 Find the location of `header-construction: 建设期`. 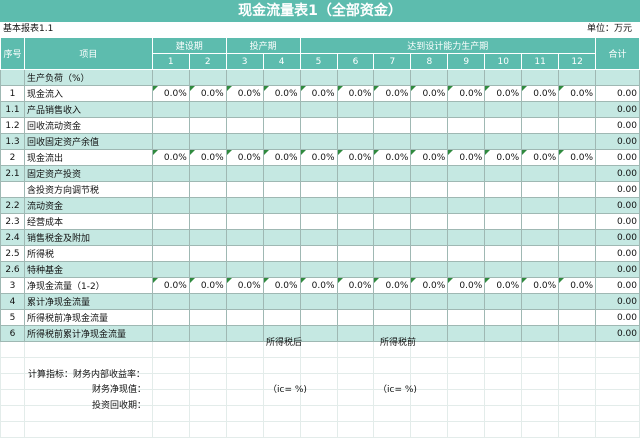

header-construction: 建设期 is located at coordinates (189, 45).